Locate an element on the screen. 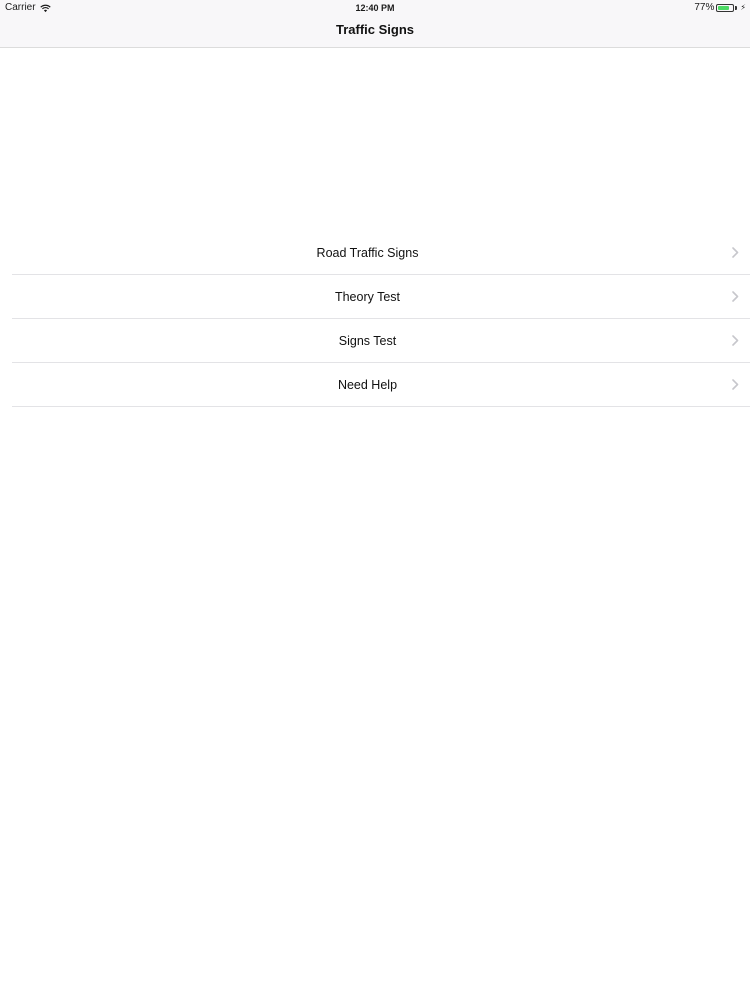 This screenshot has width=750, height=1000. navigation-bar: Carrier 12:40 PM 77% ⚡ Traffic Signs is located at coordinates (375, 24).